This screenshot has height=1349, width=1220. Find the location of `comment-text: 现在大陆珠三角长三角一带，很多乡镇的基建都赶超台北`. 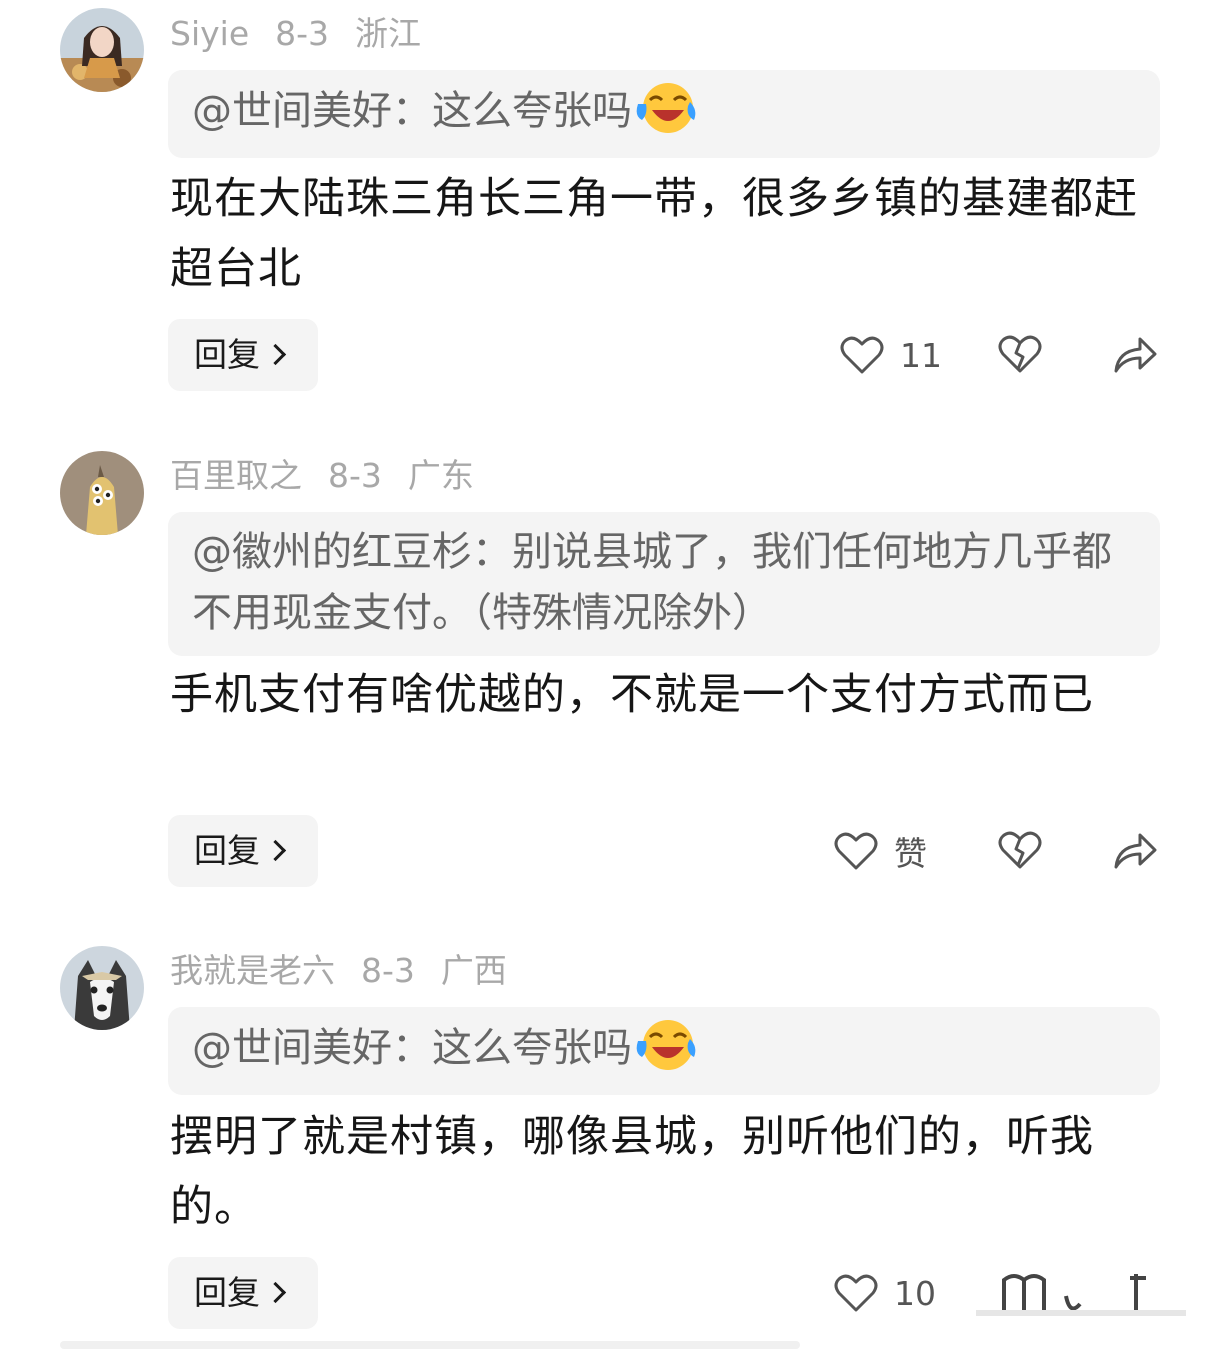

comment-text: 现在大陆珠三角长三角一带，很多乡镇的基建都赶超台北 is located at coordinates (654, 234).